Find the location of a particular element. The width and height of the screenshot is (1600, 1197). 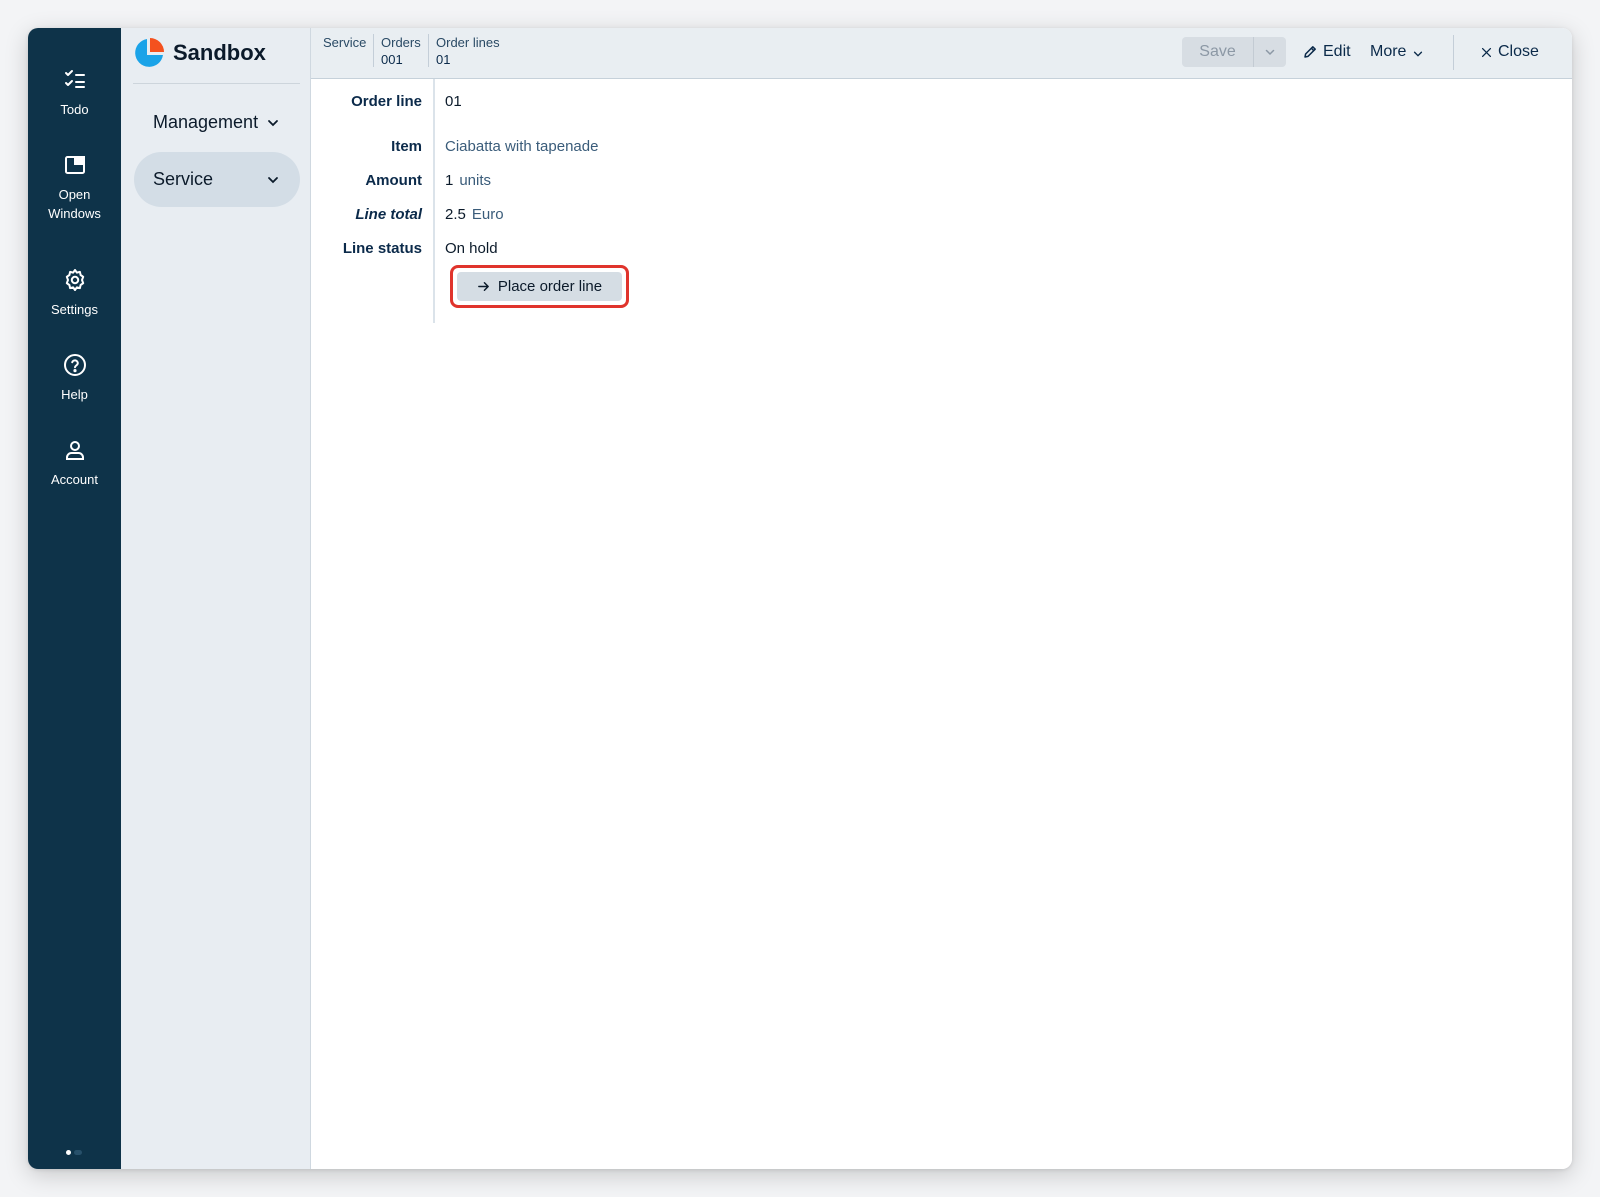

arrow-right-icon is located at coordinates (483, 286).